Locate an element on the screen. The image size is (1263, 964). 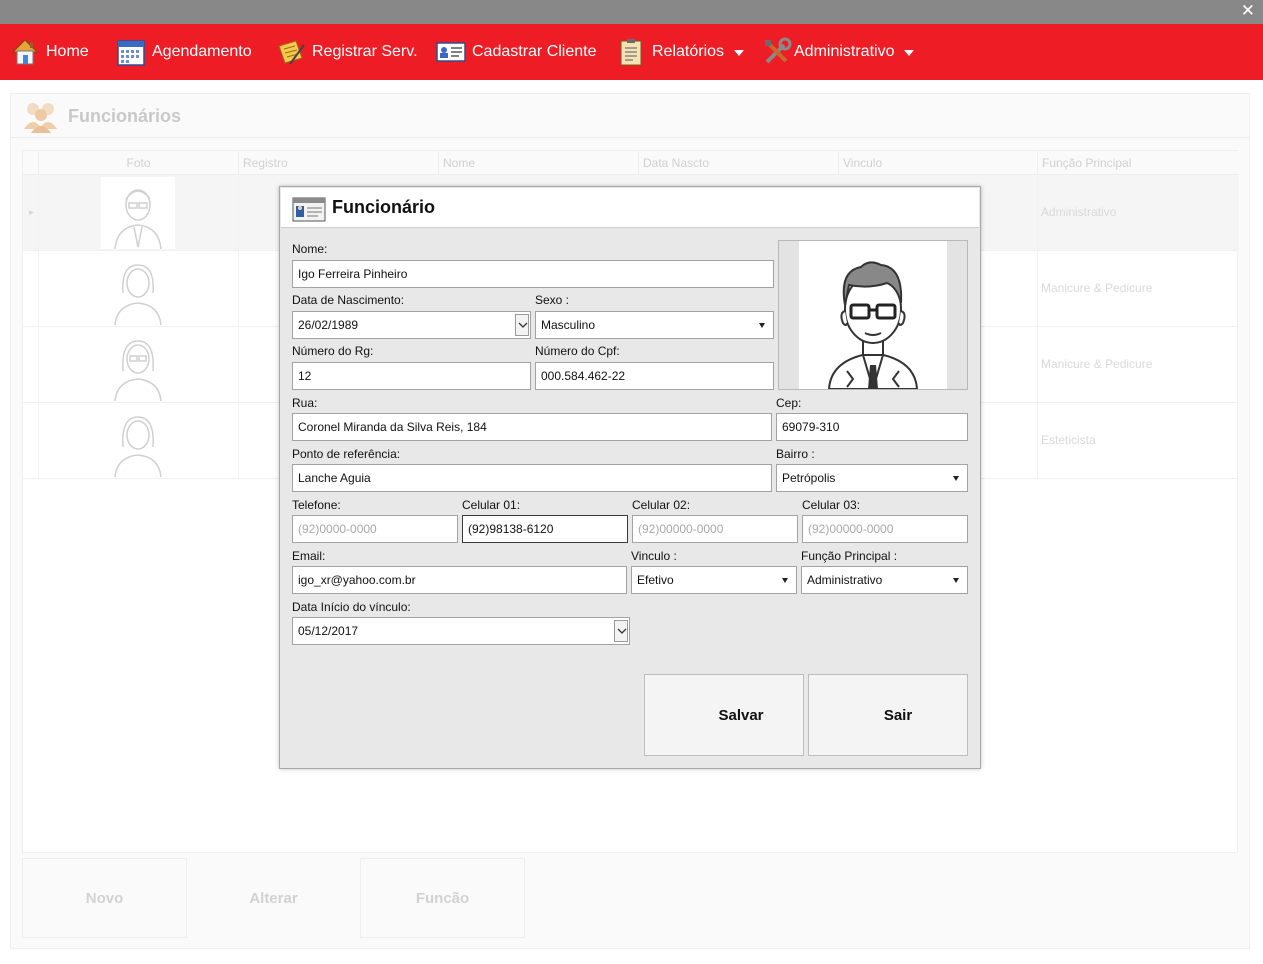
column-header-funcao: Função Principal is located at coordinates (1137, 163).